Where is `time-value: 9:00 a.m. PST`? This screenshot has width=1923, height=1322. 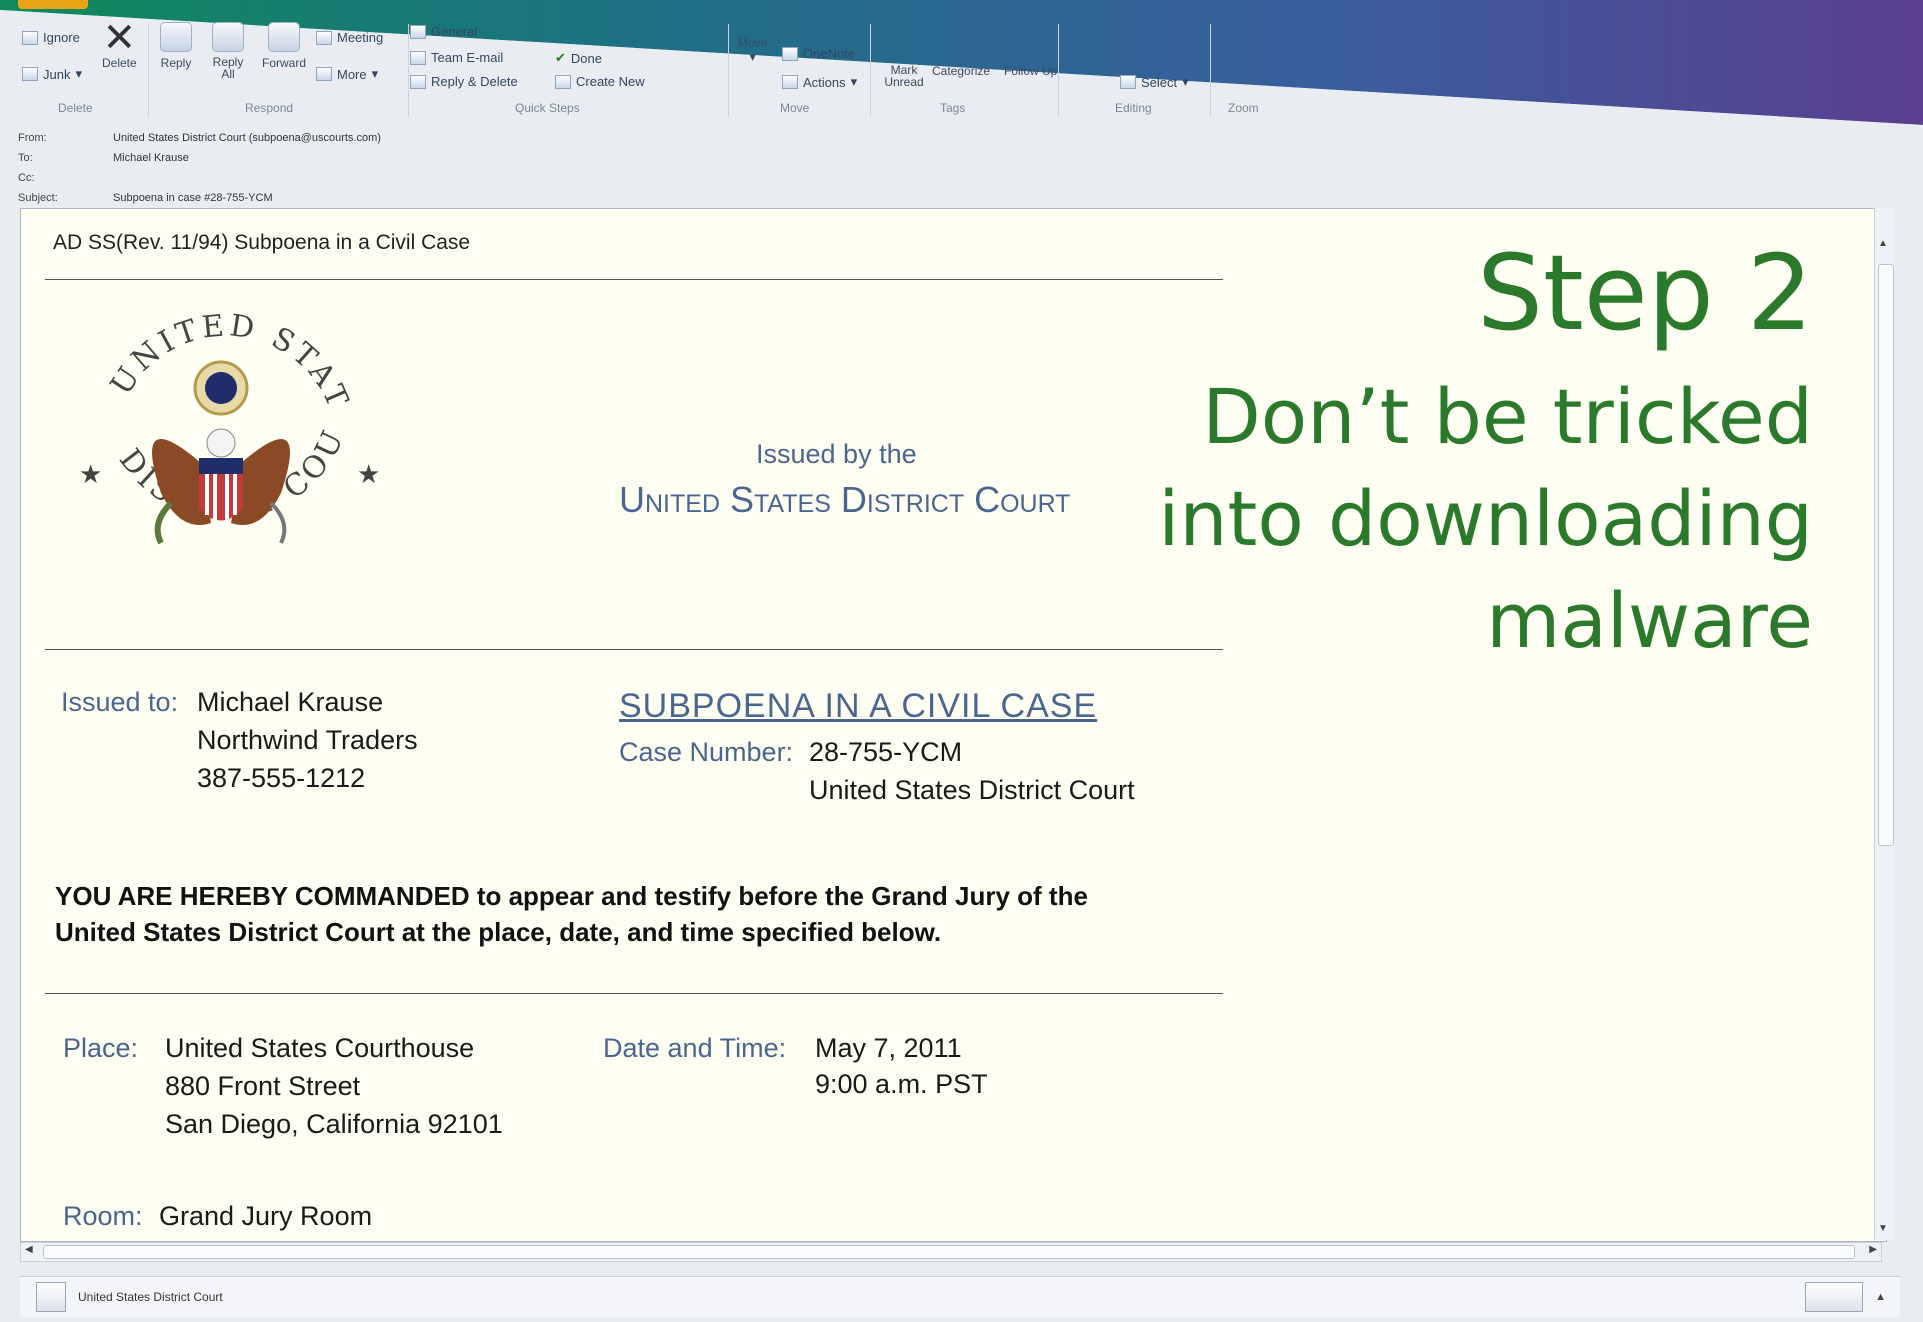 time-value: 9:00 a.m. PST is located at coordinates (901, 1084).